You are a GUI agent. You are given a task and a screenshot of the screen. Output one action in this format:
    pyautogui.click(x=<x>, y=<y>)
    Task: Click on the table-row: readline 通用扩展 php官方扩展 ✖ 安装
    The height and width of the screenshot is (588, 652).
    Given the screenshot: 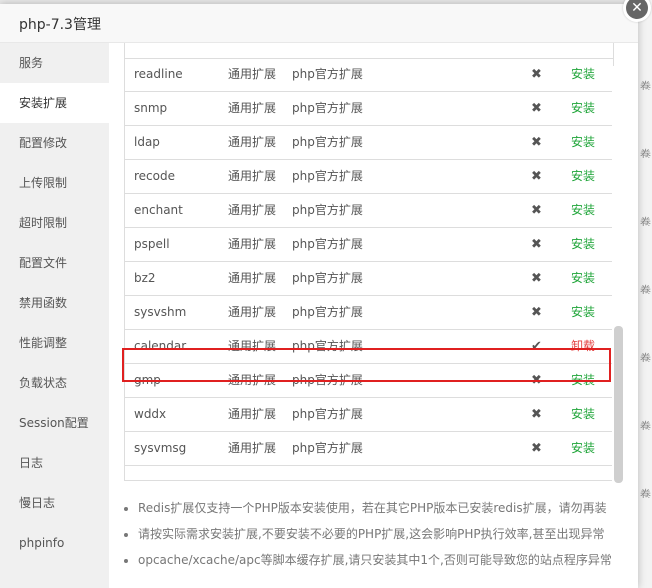 What is the action you would take?
    pyautogui.click(x=369, y=75)
    